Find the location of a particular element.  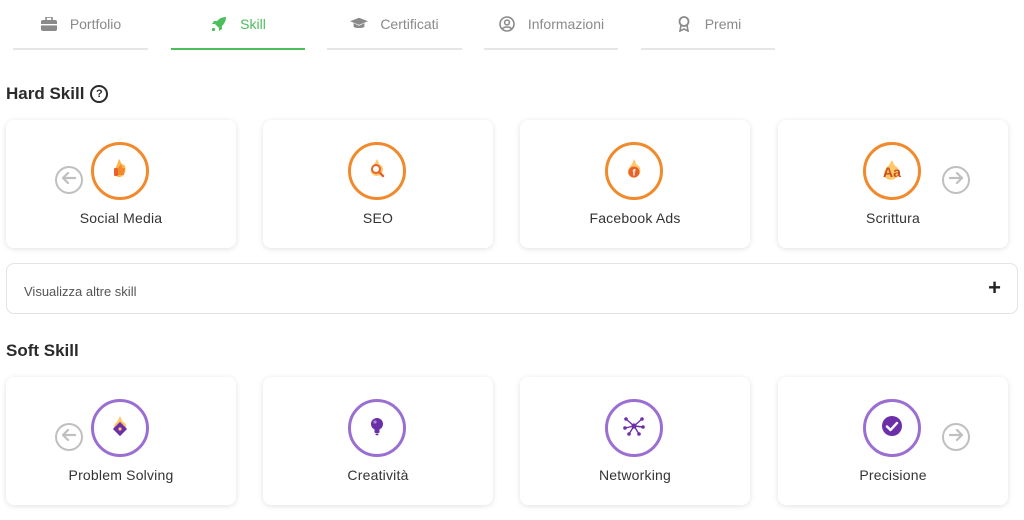

check-circle-icon is located at coordinates (892, 428).